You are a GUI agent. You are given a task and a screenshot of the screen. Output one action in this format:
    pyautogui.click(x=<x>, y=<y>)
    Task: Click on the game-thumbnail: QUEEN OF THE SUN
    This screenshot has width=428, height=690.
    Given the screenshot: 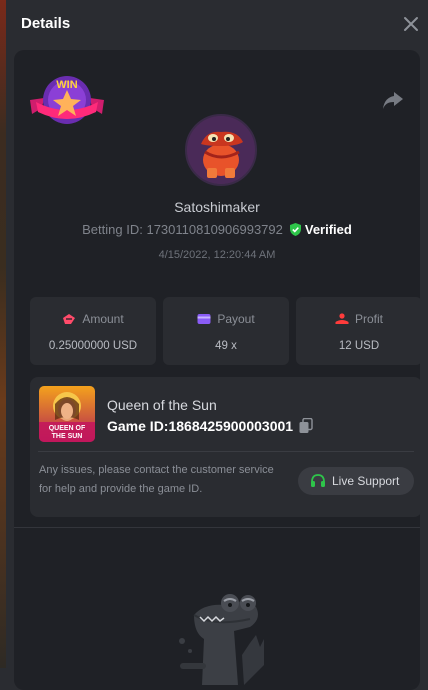 What is the action you would take?
    pyautogui.click(x=67, y=414)
    